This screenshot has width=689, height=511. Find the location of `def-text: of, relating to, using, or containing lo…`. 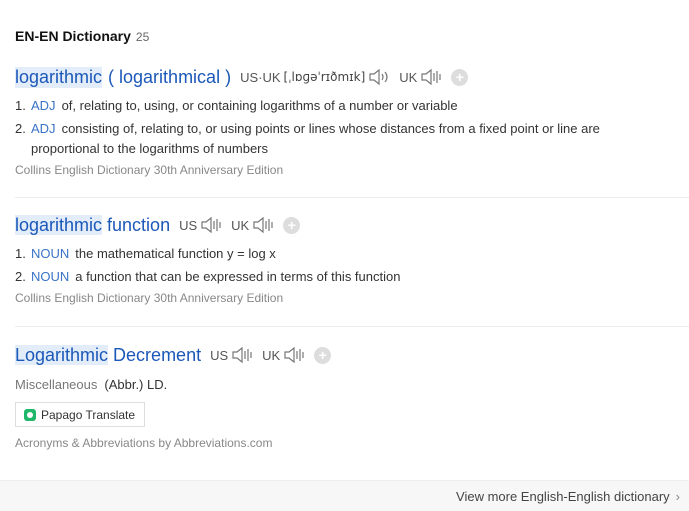

def-text: of, relating to, using, or containing lo… is located at coordinates (259, 105).